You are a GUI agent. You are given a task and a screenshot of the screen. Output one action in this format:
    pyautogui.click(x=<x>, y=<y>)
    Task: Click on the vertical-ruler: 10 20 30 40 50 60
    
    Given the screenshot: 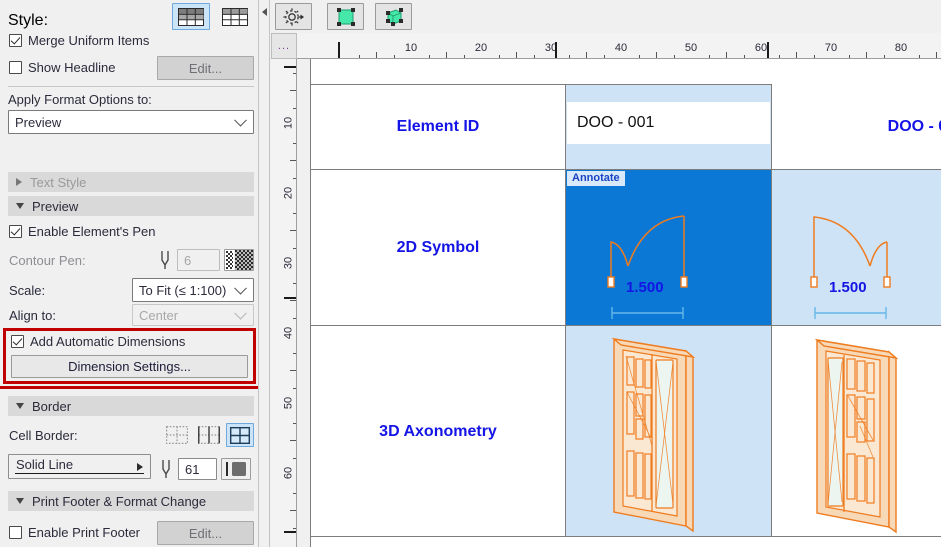 What is the action you would take?
    pyautogui.click(x=284, y=303)
    